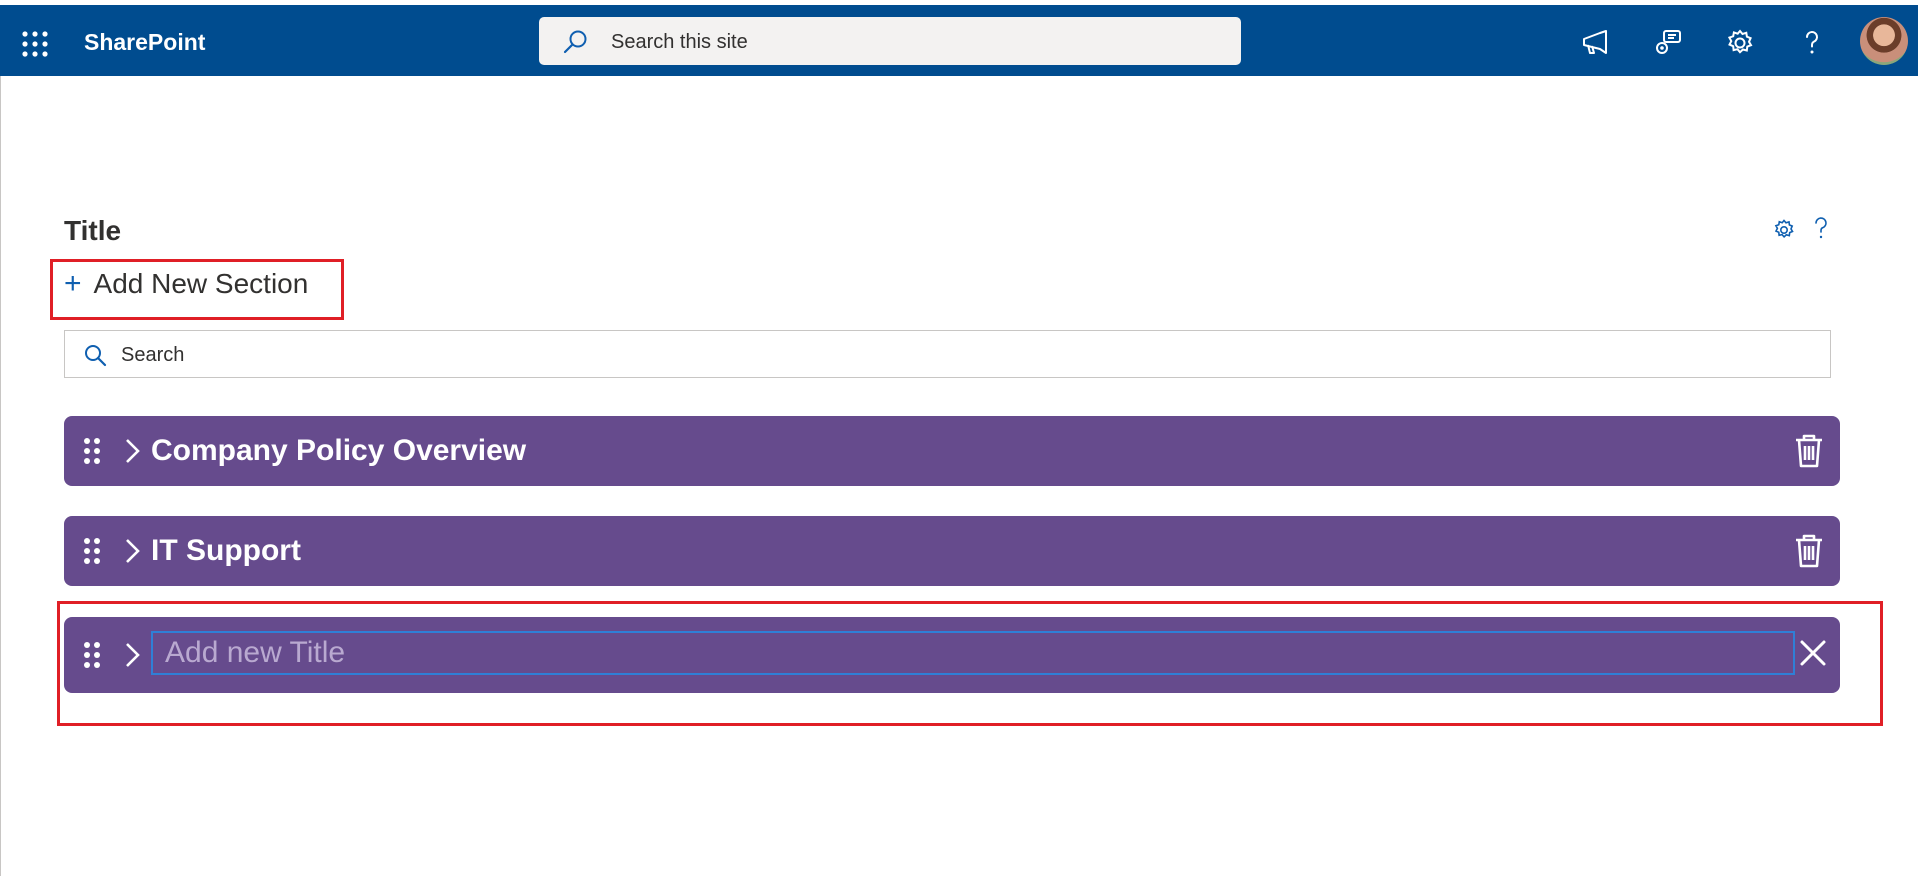 The height and width of the screenshot is (876, 1918). What do you see at coordinates (93, 230) in the screenshot?
I see `webpart-title: Title` at bounding box center [93, 230].